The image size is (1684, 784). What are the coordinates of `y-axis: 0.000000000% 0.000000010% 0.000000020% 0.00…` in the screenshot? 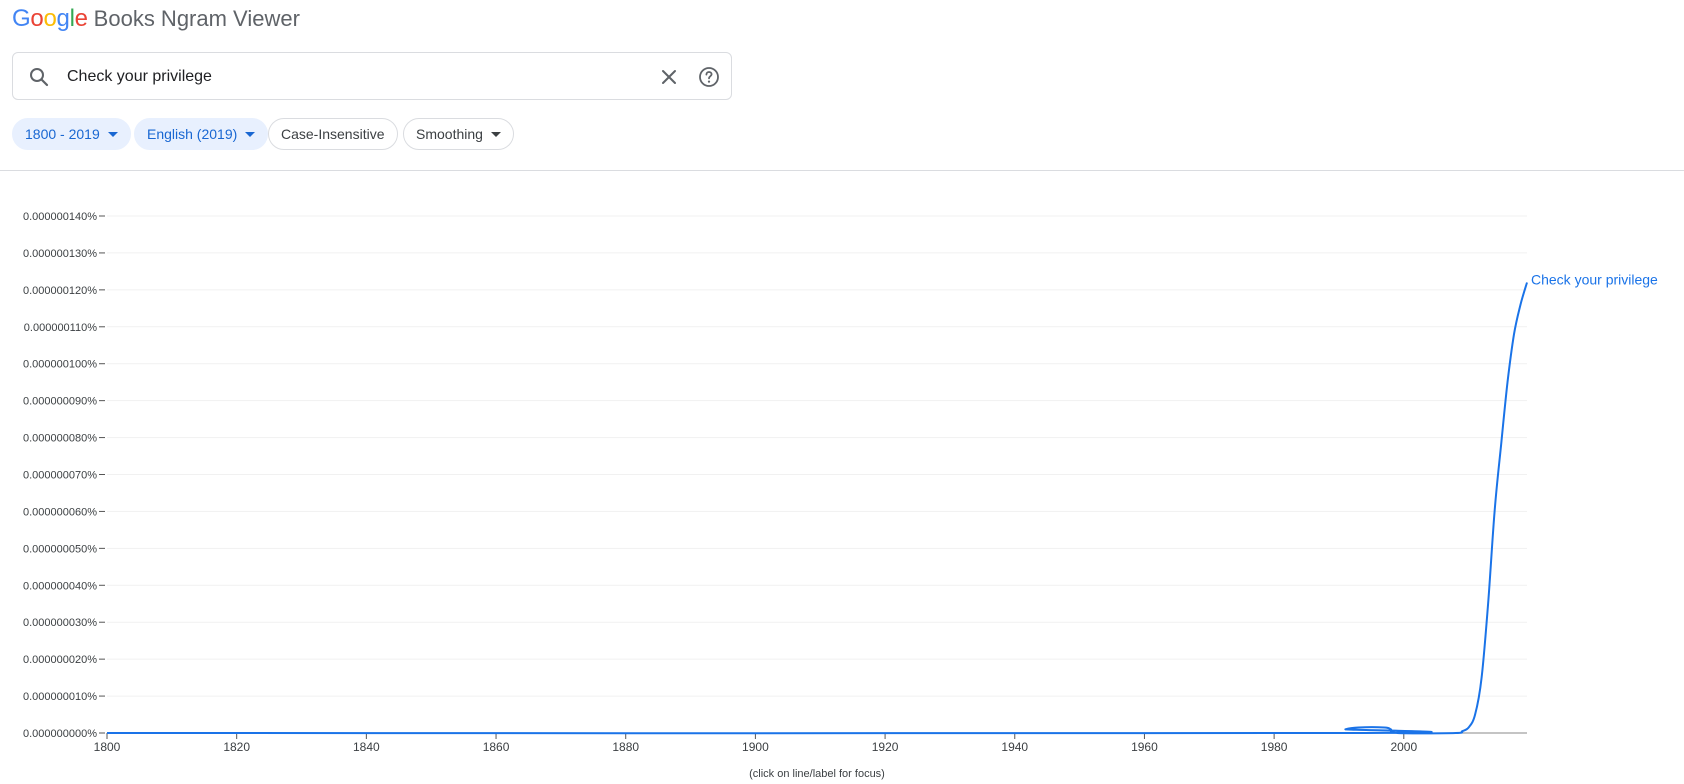 It's located at (64, 475).